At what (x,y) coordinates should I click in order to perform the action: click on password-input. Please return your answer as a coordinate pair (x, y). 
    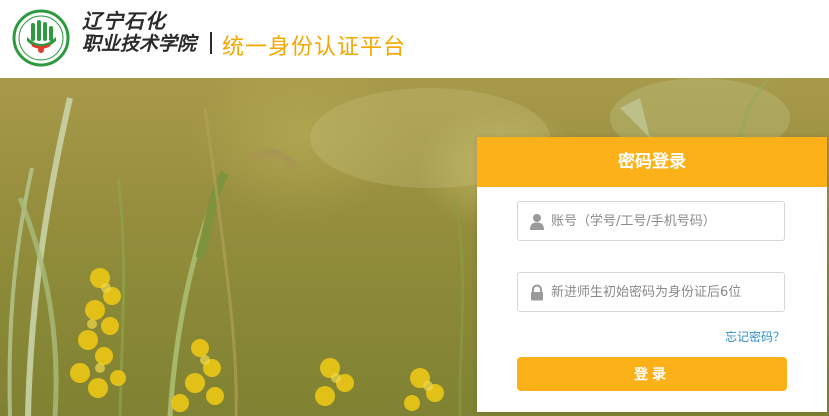
    Looking at the image, I should click on (664, 292).